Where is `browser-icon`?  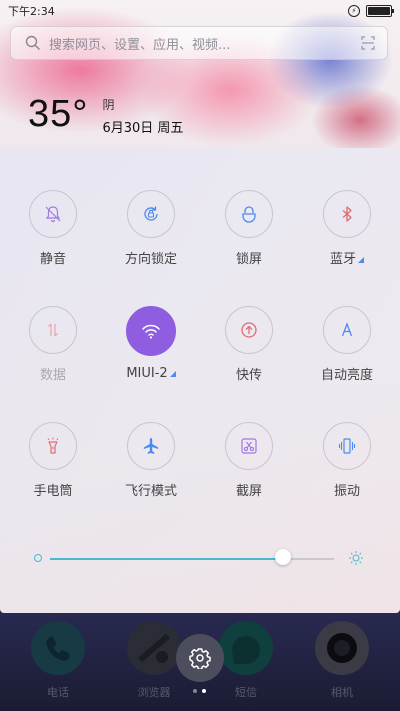 browser-icon is located at coordinates (154, 648).